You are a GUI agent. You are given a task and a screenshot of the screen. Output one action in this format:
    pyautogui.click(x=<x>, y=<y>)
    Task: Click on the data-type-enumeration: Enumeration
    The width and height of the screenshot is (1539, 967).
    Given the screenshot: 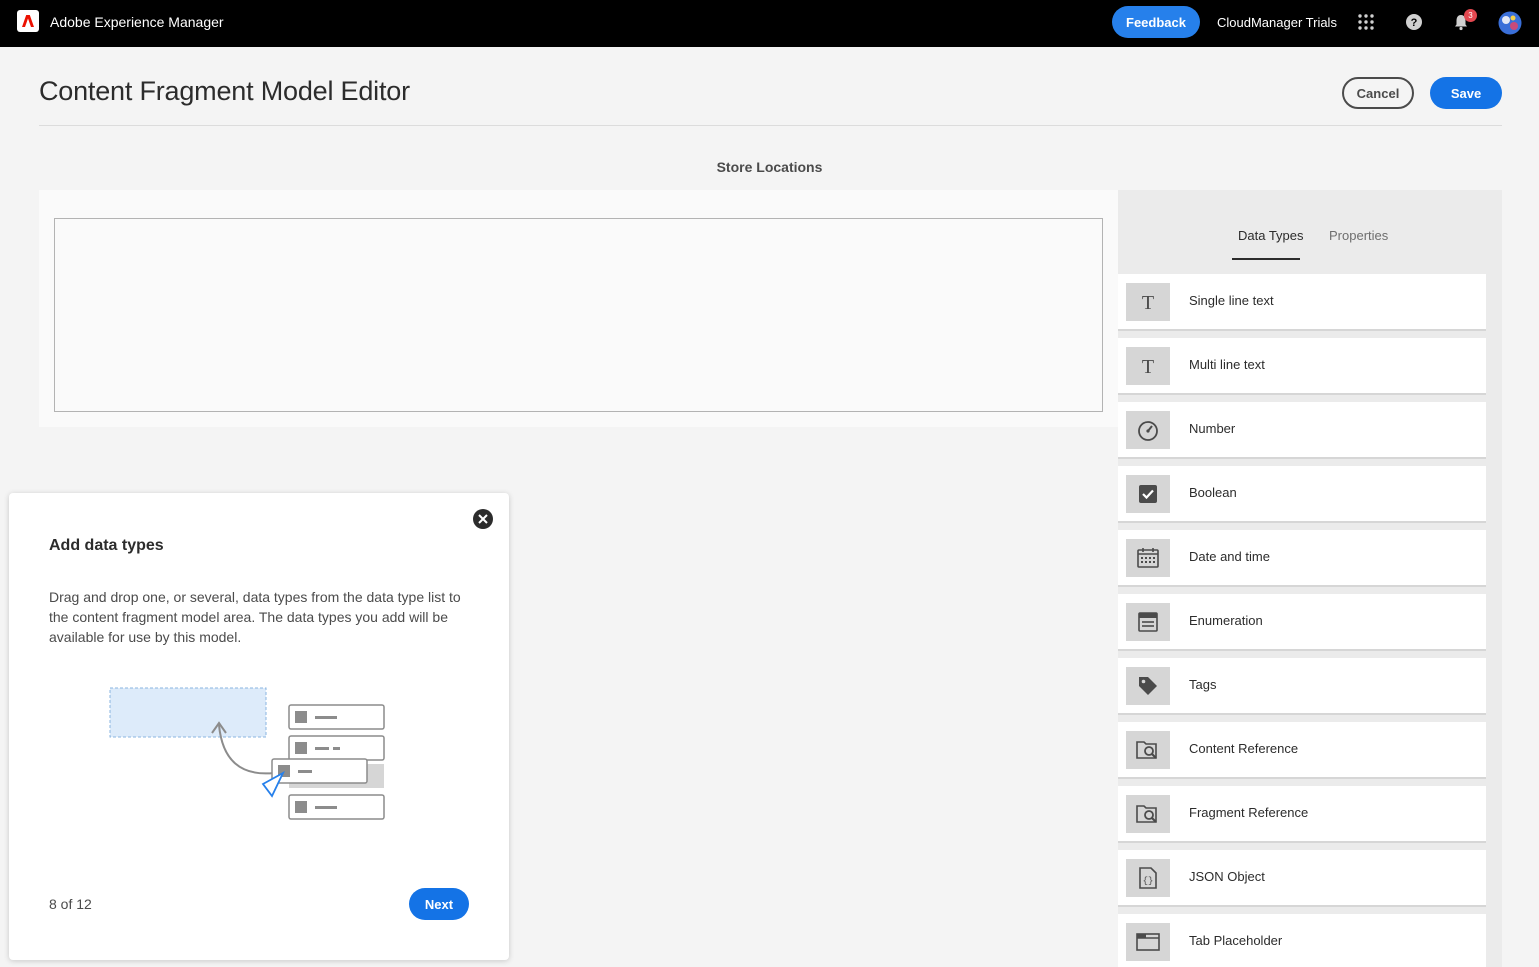 What is the action you would take?
    pyautogui.click(x=1302, y=622)
    